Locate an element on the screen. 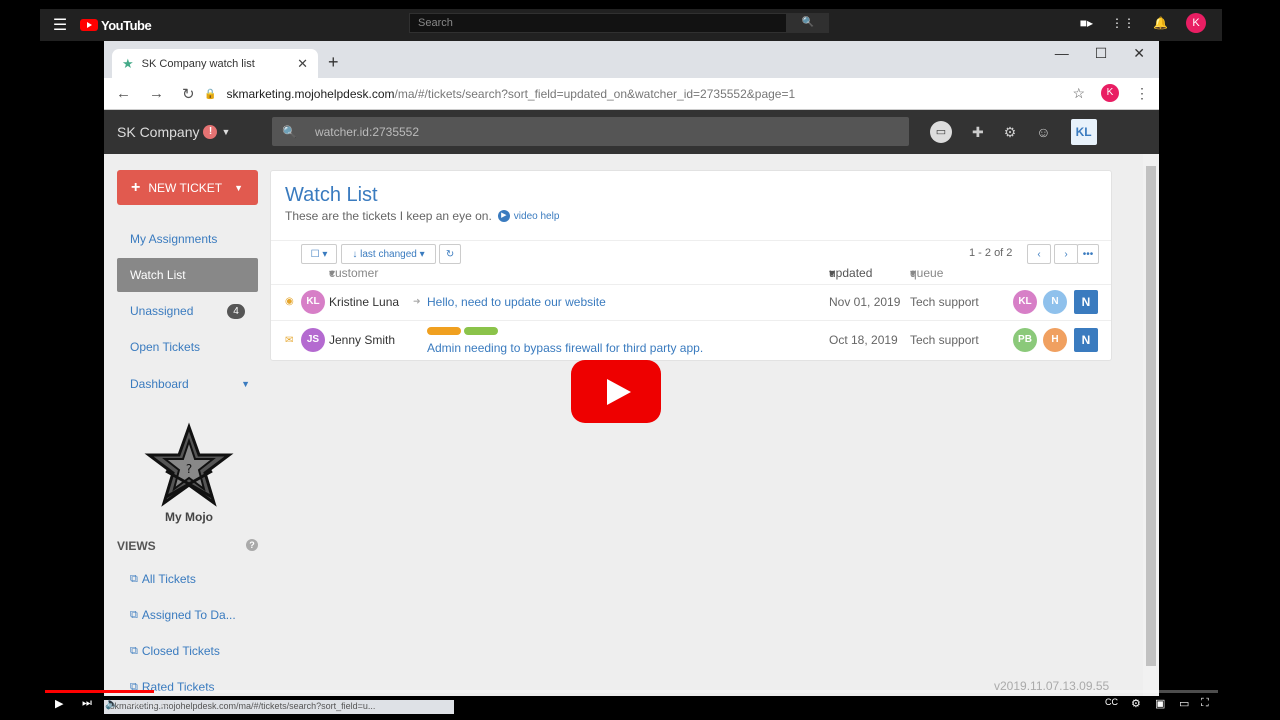  hamburger-menu-icon: ☰ is located at coordinates (60, 25).